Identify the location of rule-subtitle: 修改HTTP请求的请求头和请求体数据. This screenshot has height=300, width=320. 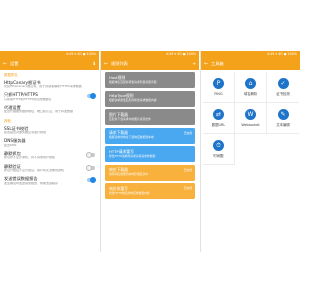
(132, 155).